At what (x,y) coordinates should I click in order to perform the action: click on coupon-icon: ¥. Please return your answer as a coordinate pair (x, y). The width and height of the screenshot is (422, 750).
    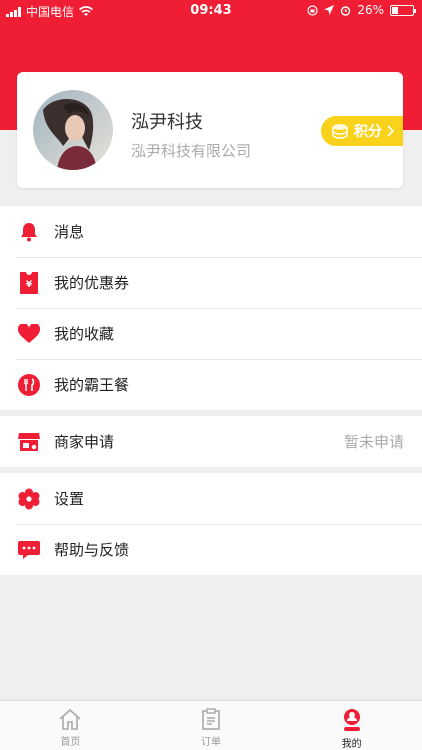
    Looking at the image, I should click on (29, 282).